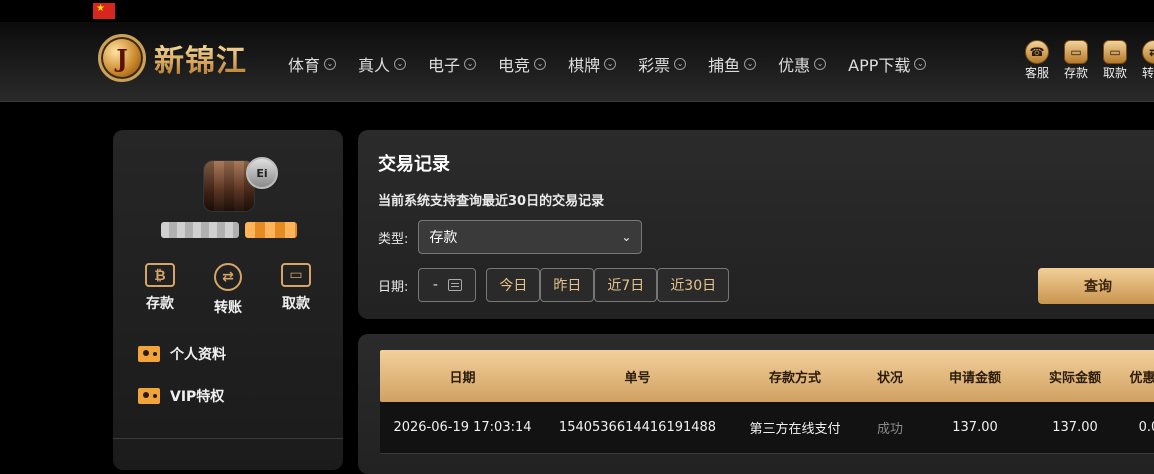  I want to click on header-quick-links: ☎ 客服 ▭ 存款 ▭ 取款 ⇄ 转账, so click(1088, 59).